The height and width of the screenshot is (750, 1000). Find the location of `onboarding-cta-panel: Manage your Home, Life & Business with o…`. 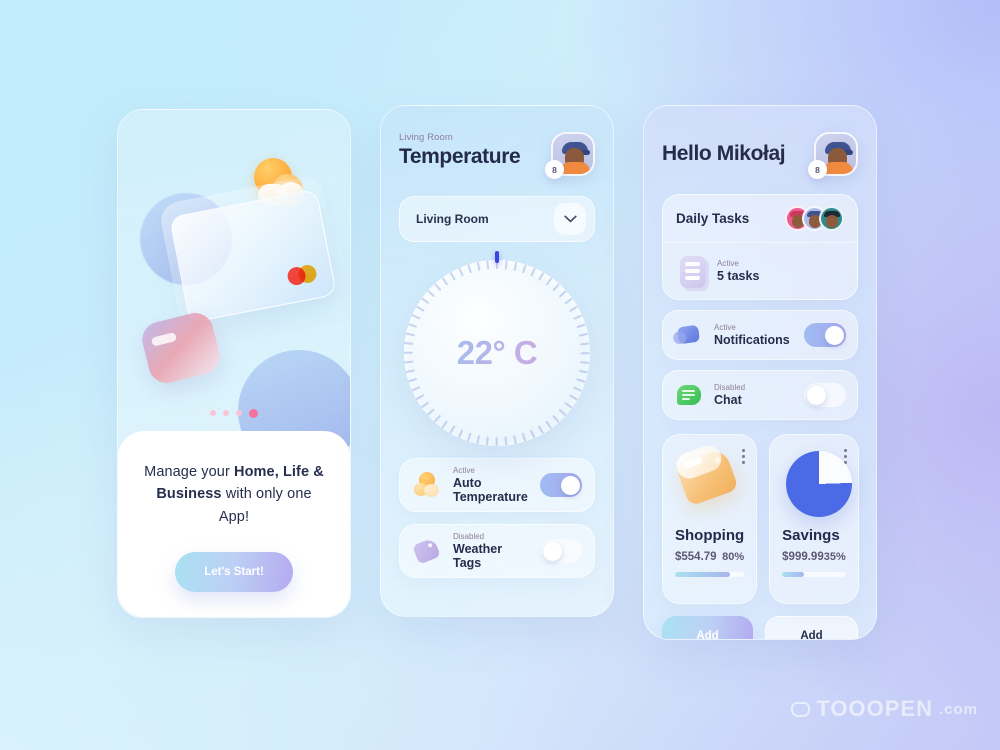

onboarding-cta-panel: Manage your Home, Life & Business with o… is located at coordinates (234, 524).